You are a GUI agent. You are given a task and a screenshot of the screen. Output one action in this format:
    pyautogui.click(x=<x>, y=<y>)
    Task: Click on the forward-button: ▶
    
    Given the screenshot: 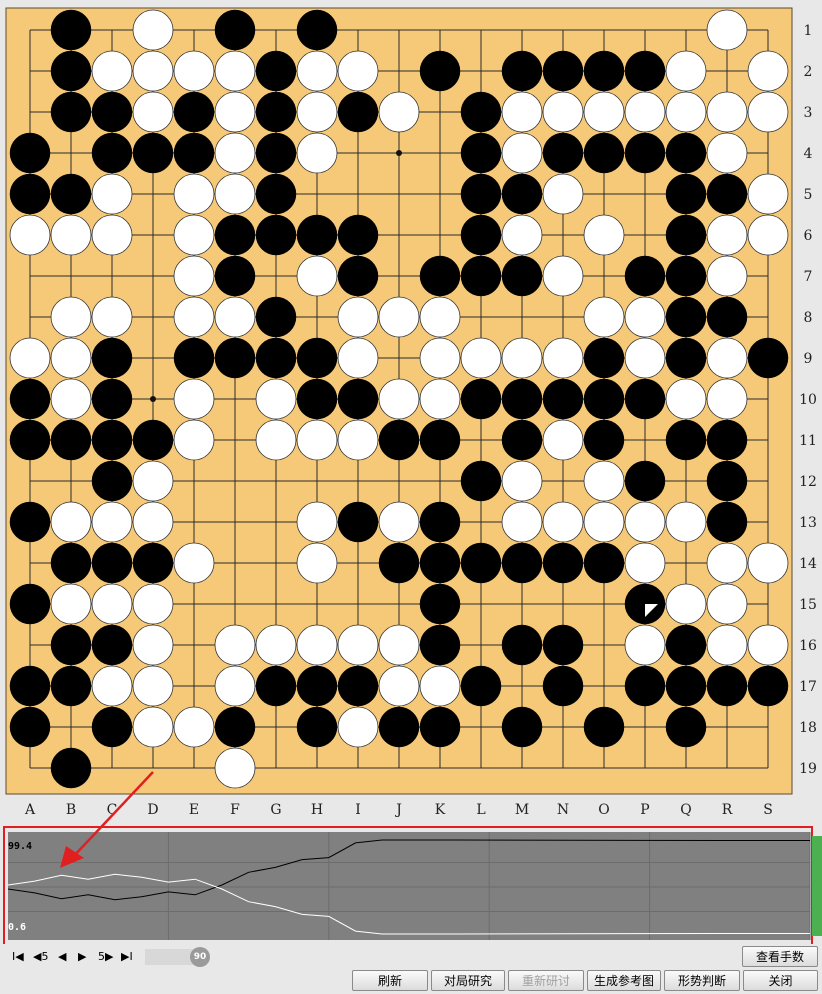 What is the action you would take?
    pyautogui.click(x=82, y=957)
    